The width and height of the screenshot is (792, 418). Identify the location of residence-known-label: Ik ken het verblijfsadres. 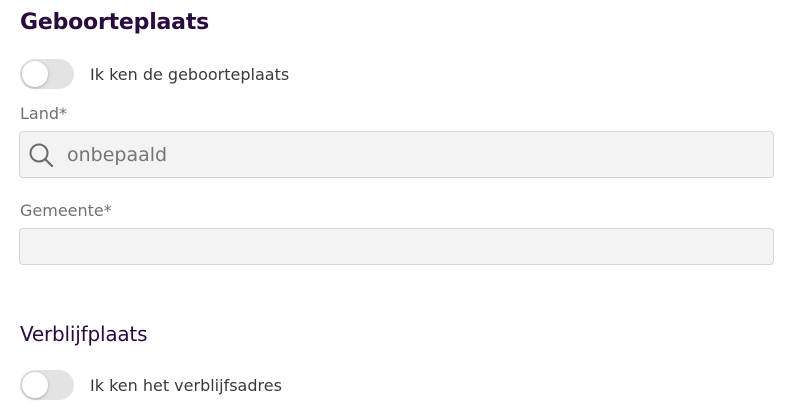
(186, 385).